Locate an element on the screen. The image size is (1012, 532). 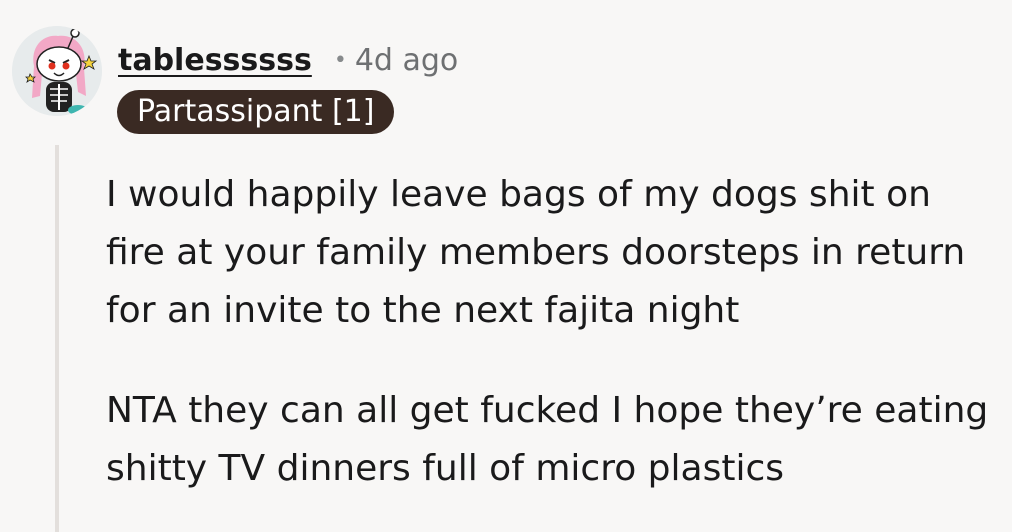
thread-line is located at coordinates (57, 338).